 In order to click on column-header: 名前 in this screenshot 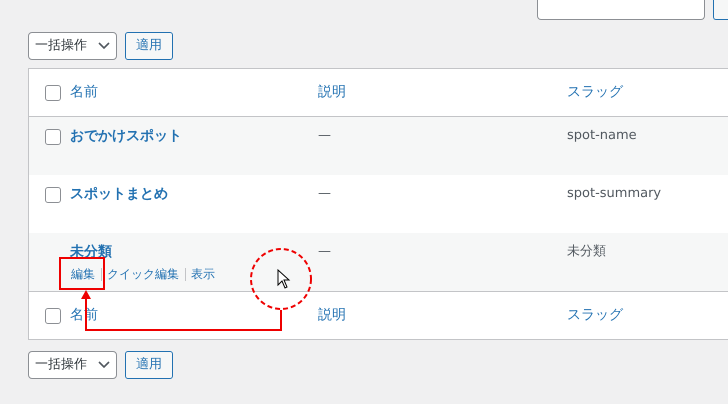, I will do `click(194, 92)`.